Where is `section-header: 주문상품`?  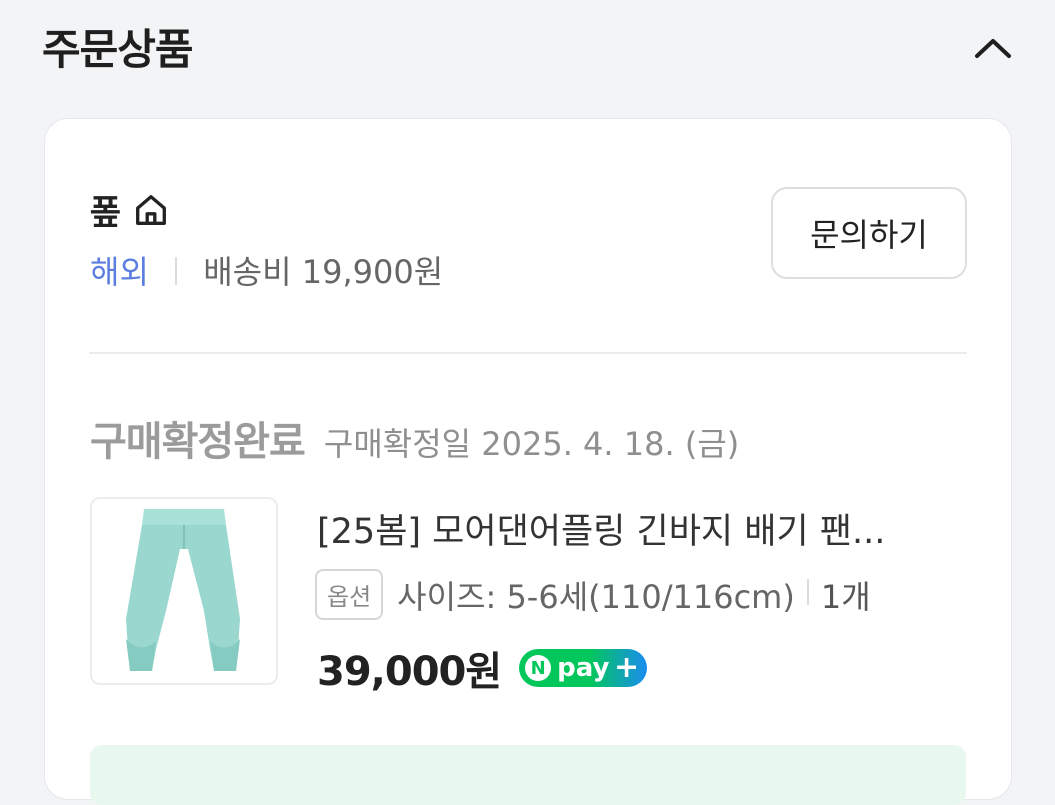
section-header: 주문상품 is located at coordinates (528, 48).